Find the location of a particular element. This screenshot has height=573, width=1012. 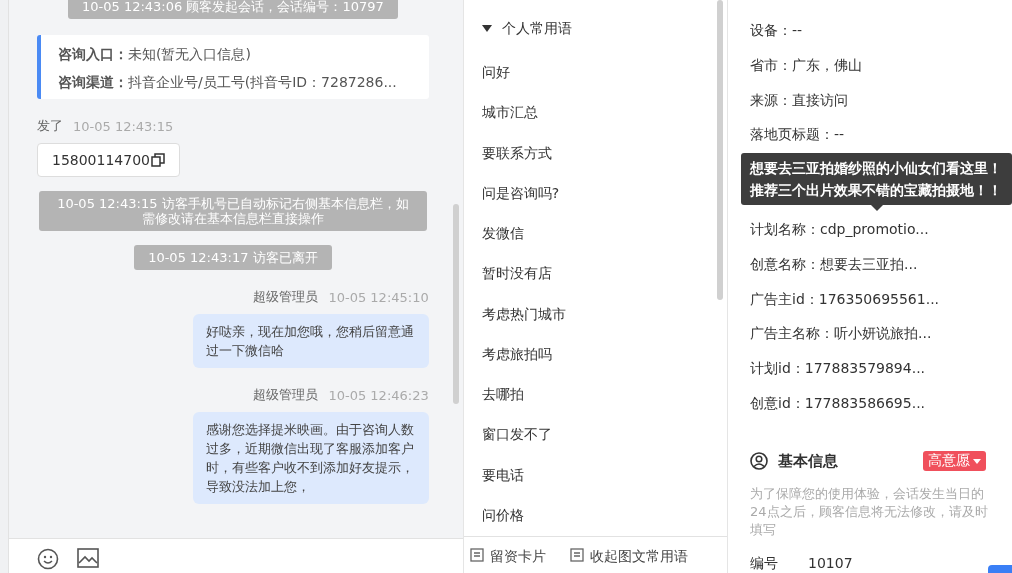

quick-reply-item: 要联系方式 is located at coordinates (604, 153).